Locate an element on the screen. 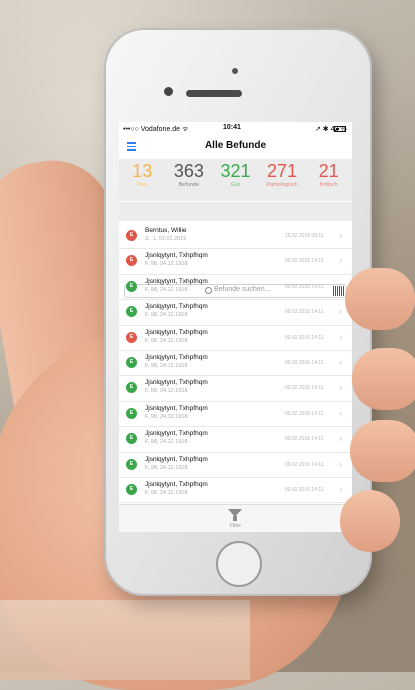 This screenshot has width=415, height=690. stat-tile: 21 Kritisch is located at coordinates (328, 180).